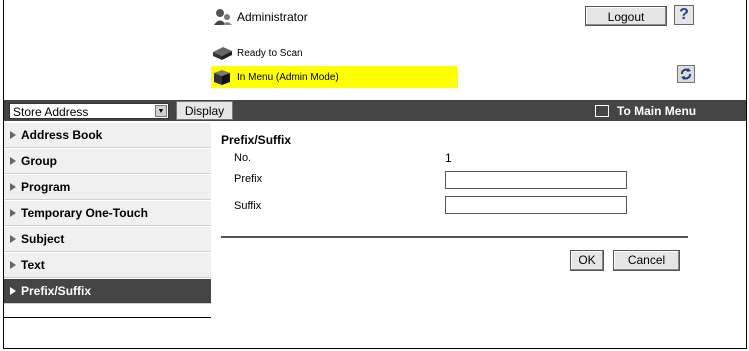  Describe the element at coordinates (448, 158) in the screenshot. I see `no-value: 1` at that location.